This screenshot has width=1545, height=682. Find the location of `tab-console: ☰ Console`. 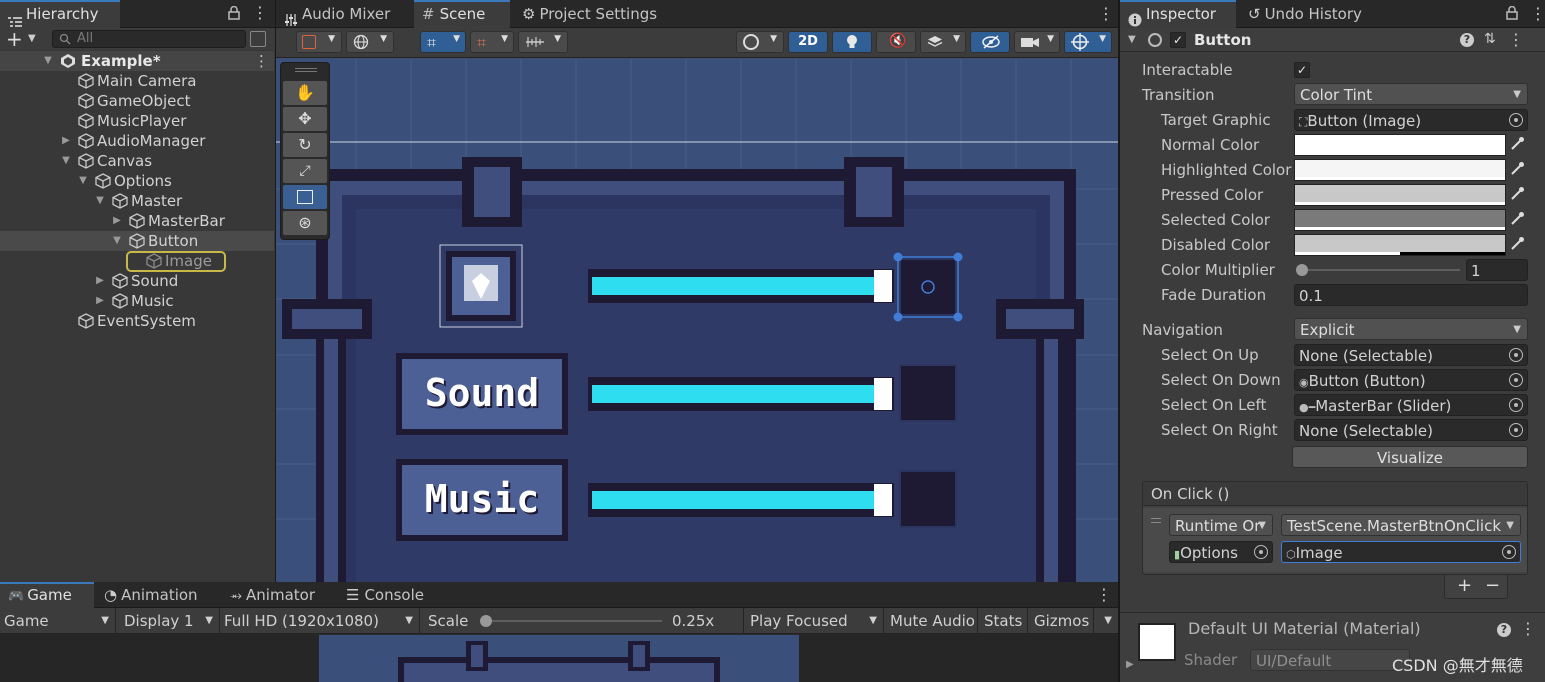

tab-console: ☰ Console is located at coordinates (393, 595).